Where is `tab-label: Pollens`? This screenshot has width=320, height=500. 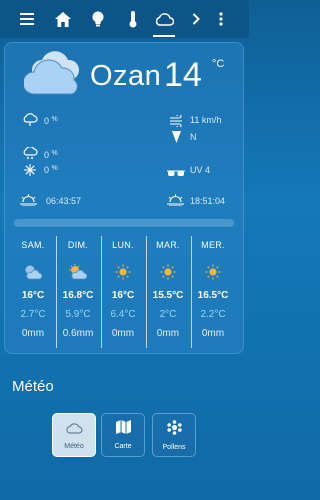 tab-label: Pollens is located at coordinates (174, 447).